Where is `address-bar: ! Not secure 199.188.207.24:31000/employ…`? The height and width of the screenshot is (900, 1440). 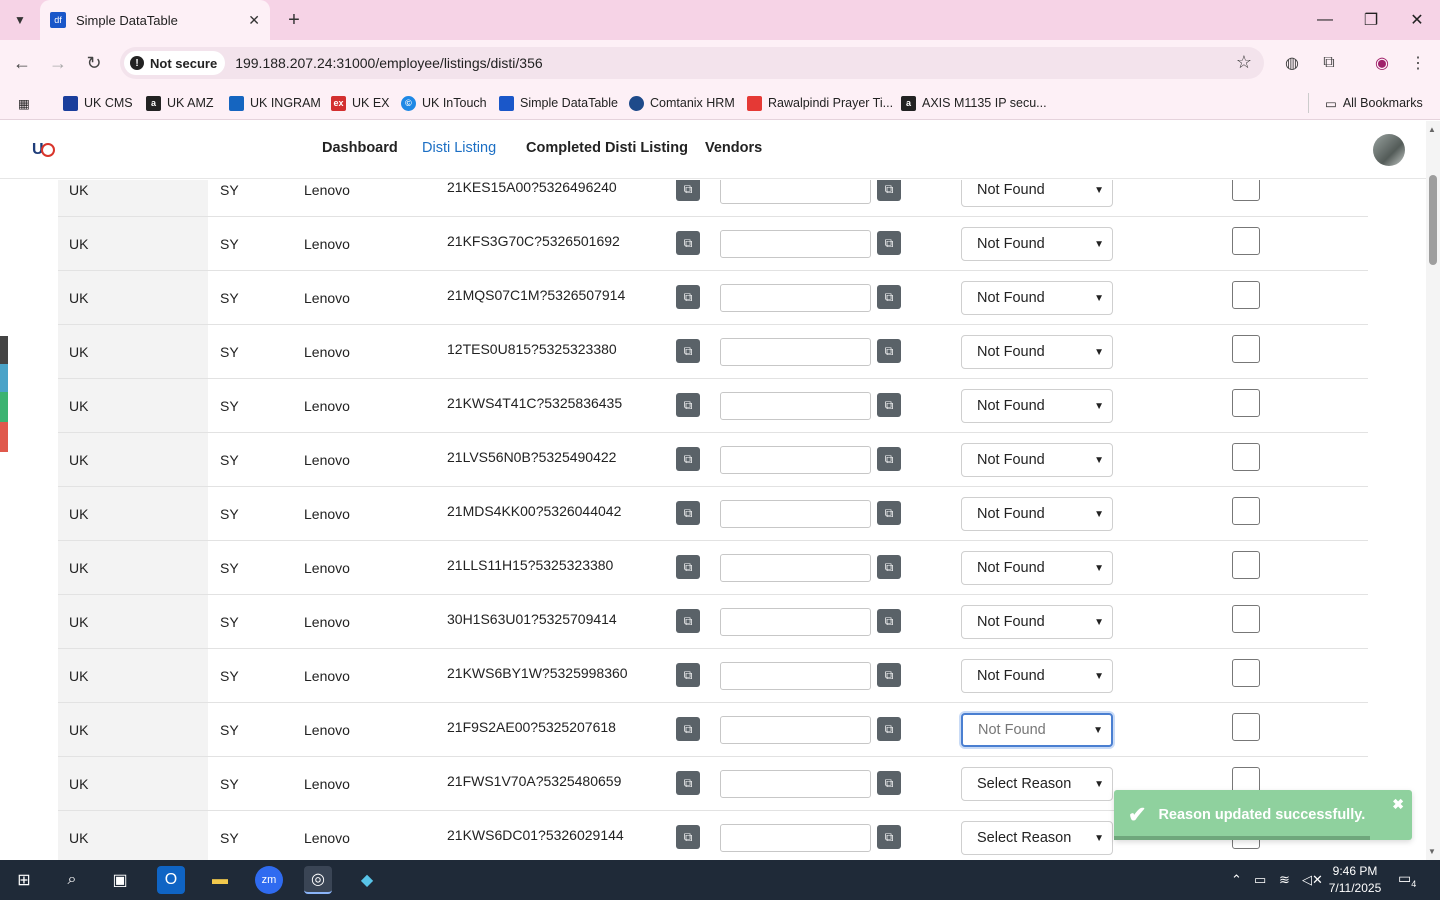
address-bar: ! Not secure 199.188.207.24:31000/employ… is located at coordinates (692, 63).